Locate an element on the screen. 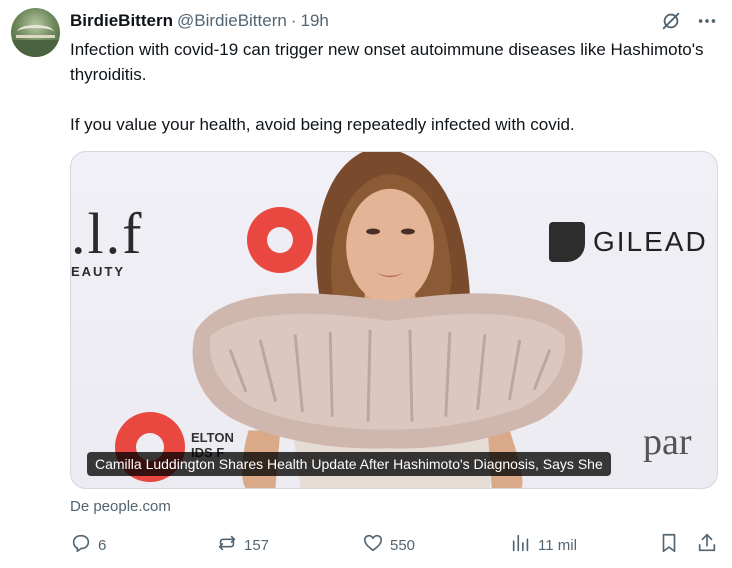  more-icon is located at coordinates (707, 23).